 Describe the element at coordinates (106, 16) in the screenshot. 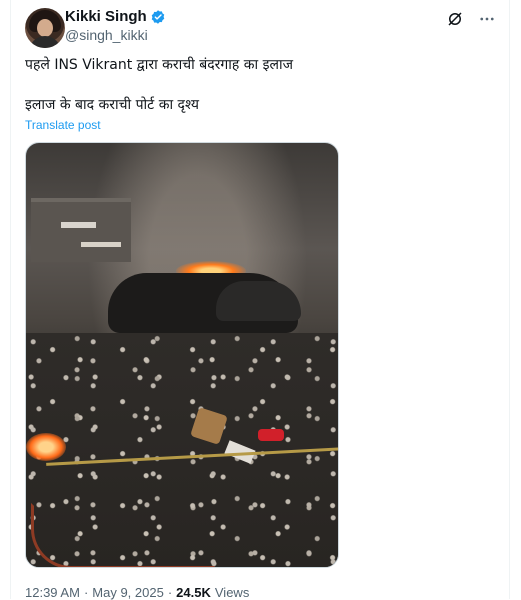

I see `author-display-name: Kikki Singh` at that location.